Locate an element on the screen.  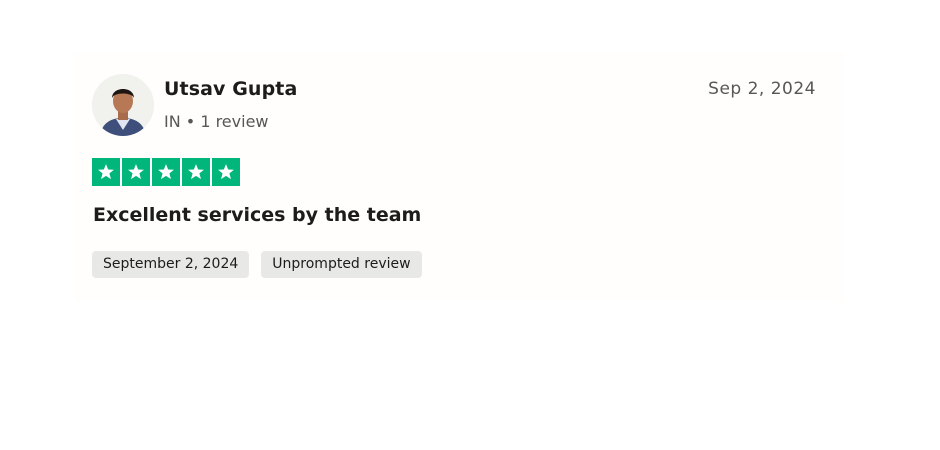
review-type-tag: Unprompted review is located at coordinates (341, 264).